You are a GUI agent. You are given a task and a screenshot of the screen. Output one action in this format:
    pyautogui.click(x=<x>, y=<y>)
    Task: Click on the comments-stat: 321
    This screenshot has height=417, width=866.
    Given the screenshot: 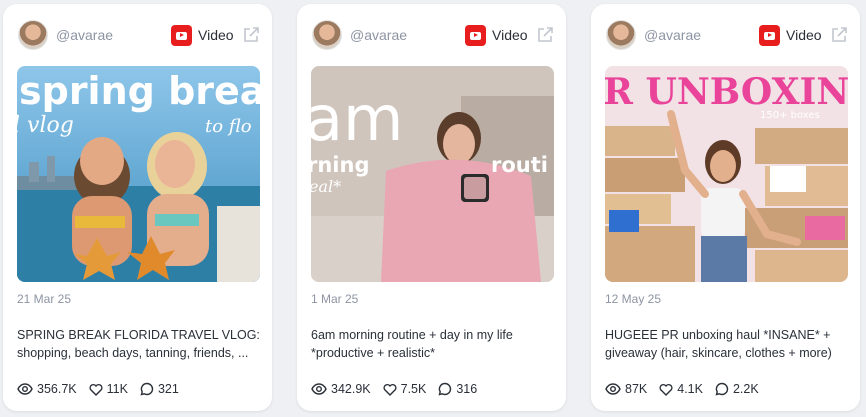 What is the action you would take?
    pyautogui.click(x=159, y=389)
    